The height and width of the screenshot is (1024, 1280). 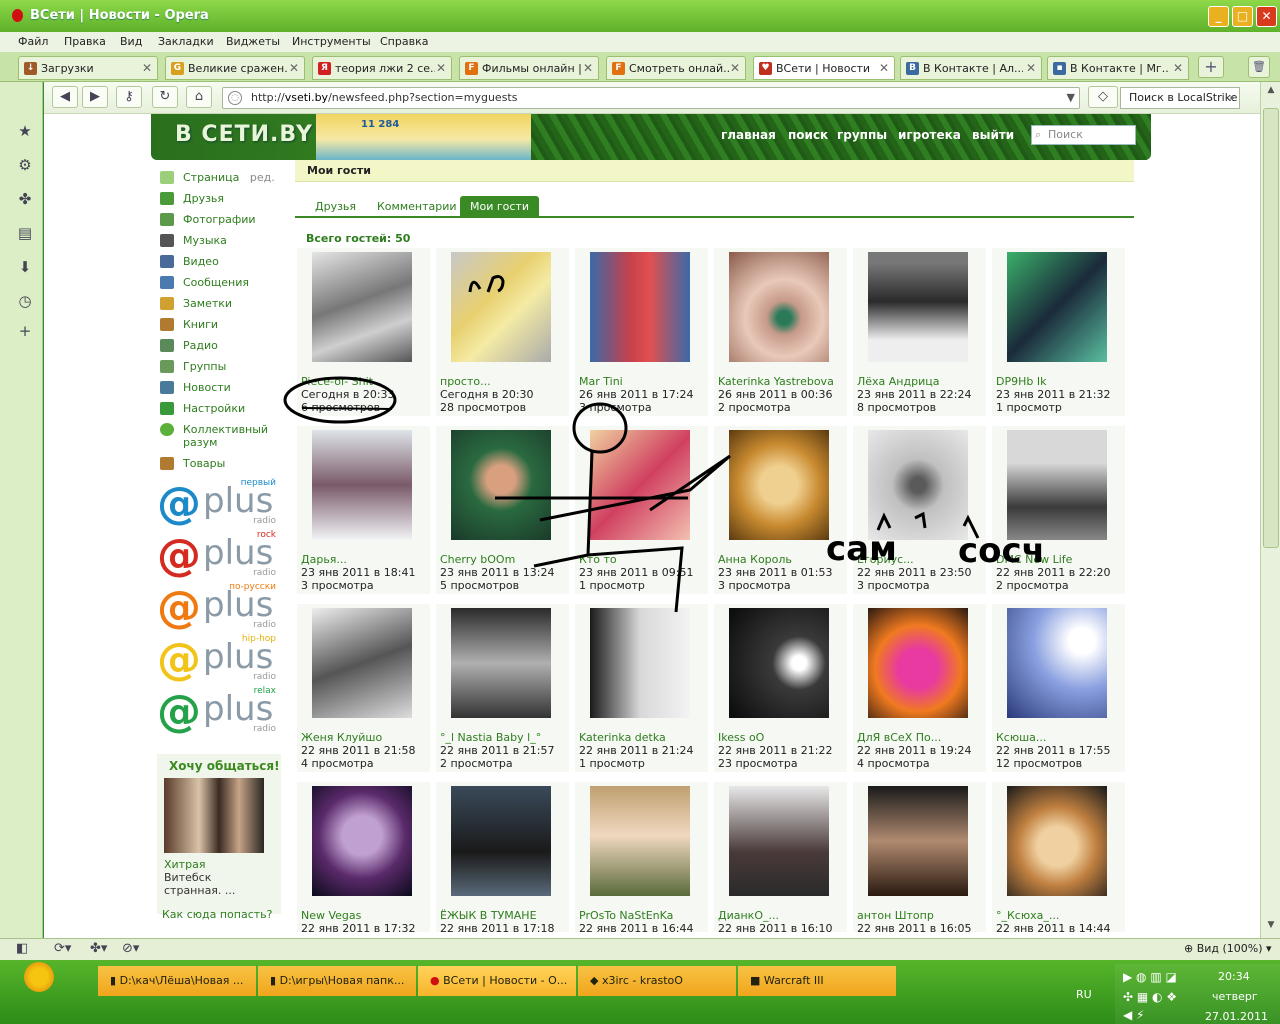 What do you see at coordinates (235, 68) in the screenshot?
I see `tab-battles: G Великие сражен... ✕` at bounding box center [235, 68].